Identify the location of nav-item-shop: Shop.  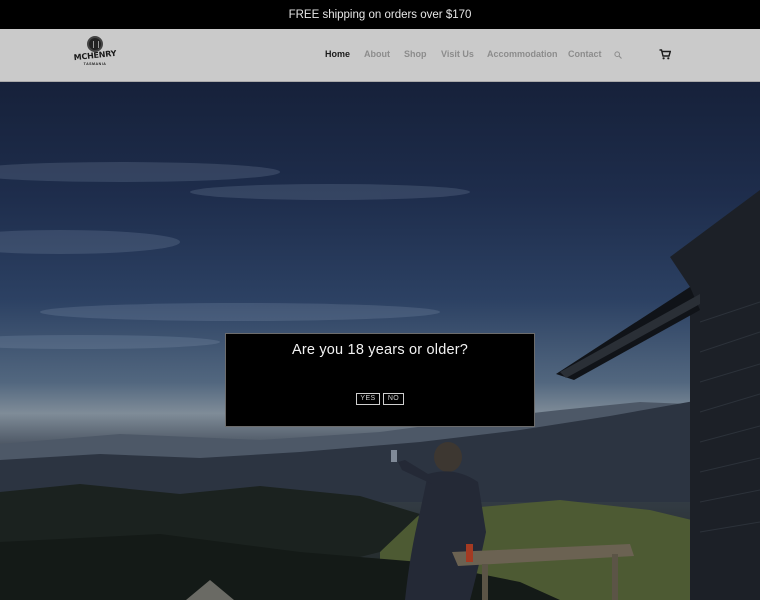
(415, 54).